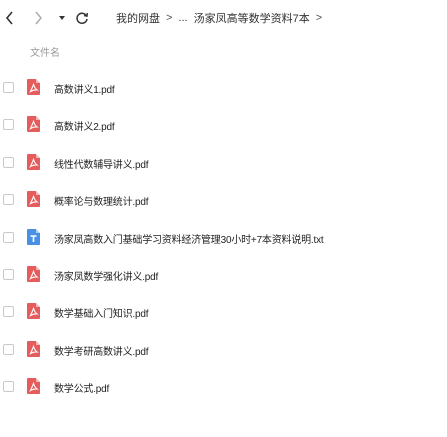 This screenshot has width=447, height=437. Describe the element at coordinates (223, 351) in the screenshot. I see `file-row: 数学考研高数讲义.pdf` at that location.